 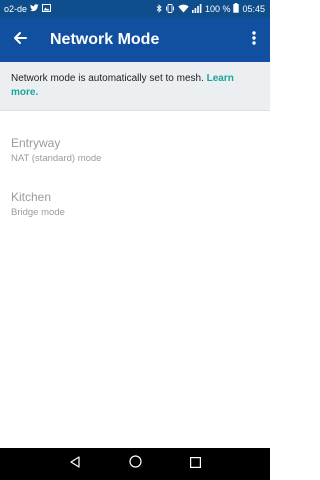 What do you see at coordinates (135, 192) in the screenshot?
I see `node-item-kitchen: Kitchen Bridge mode` at bounding box center [135, 192].